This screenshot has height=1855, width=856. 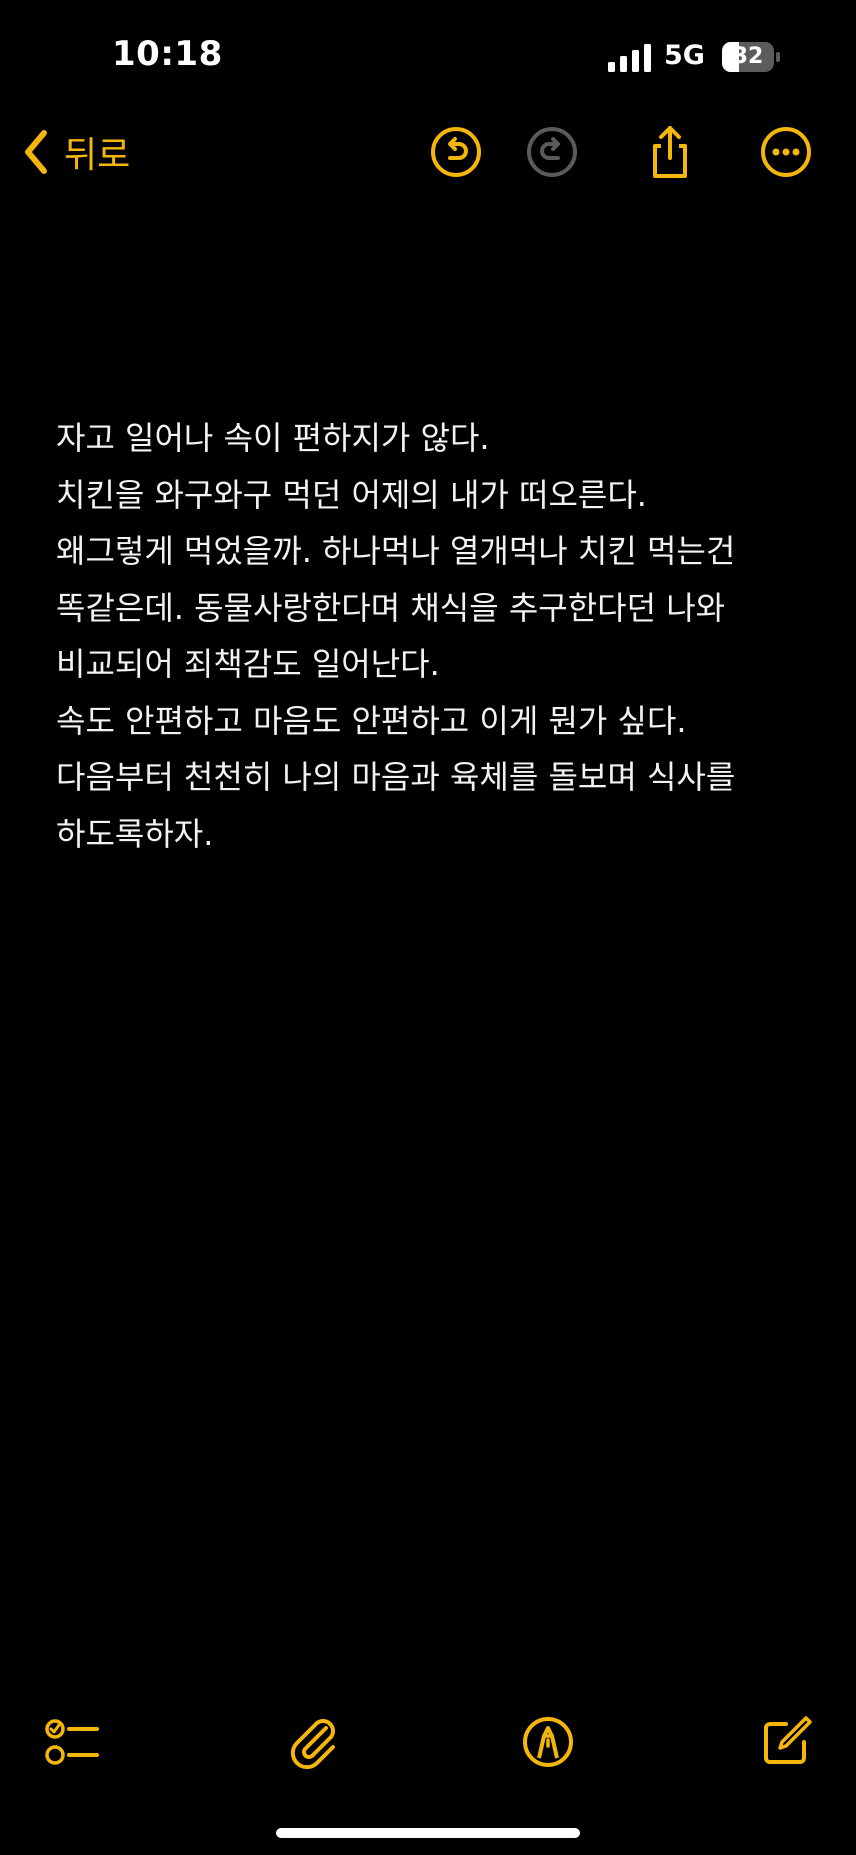 I want to click on redo-button, so click(x=552, y=152).